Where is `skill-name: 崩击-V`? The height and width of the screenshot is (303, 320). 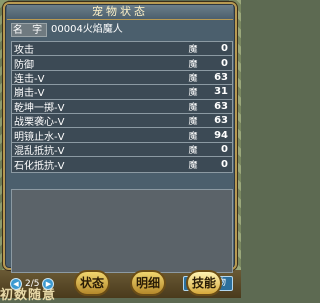
skill-name: 崩击-V is located at coordinates (29, 94).